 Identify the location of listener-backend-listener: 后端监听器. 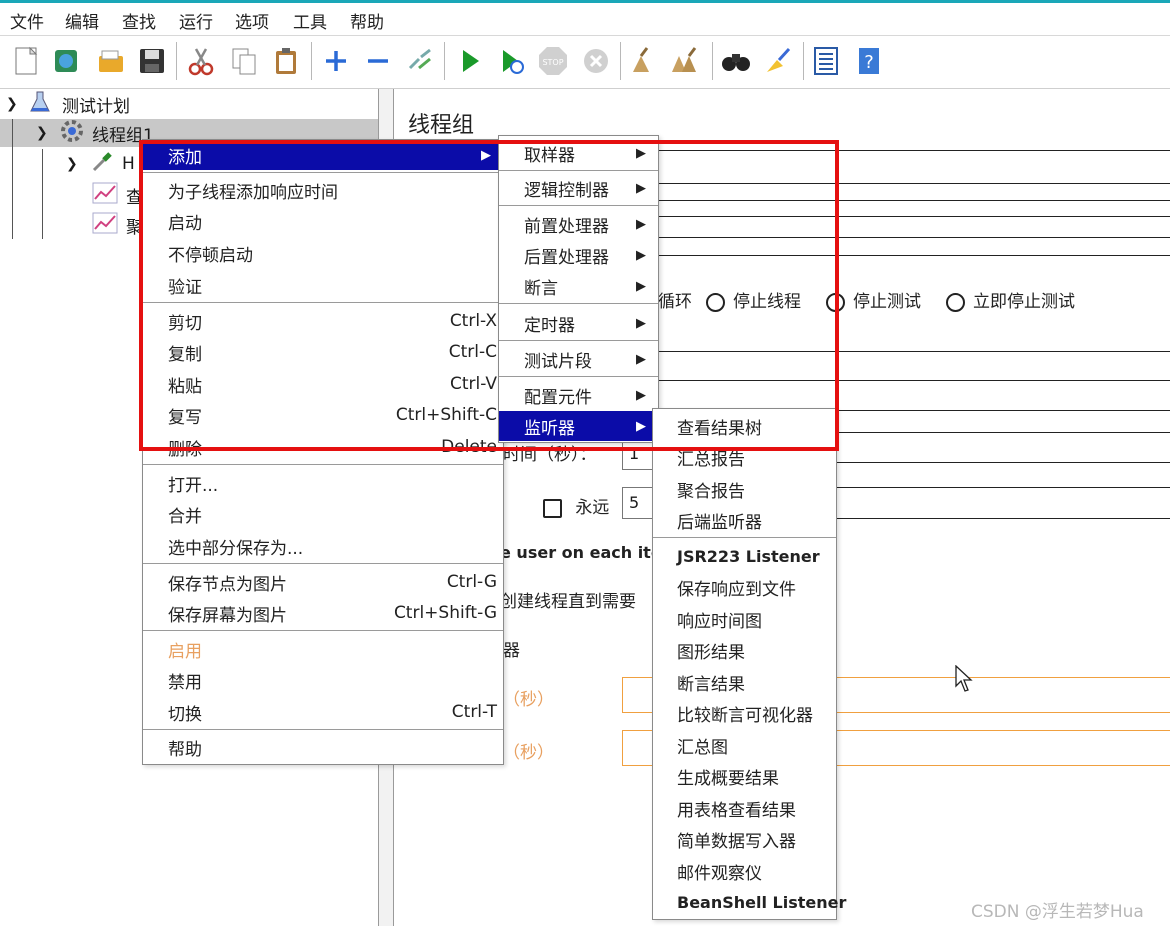
(744, 520).